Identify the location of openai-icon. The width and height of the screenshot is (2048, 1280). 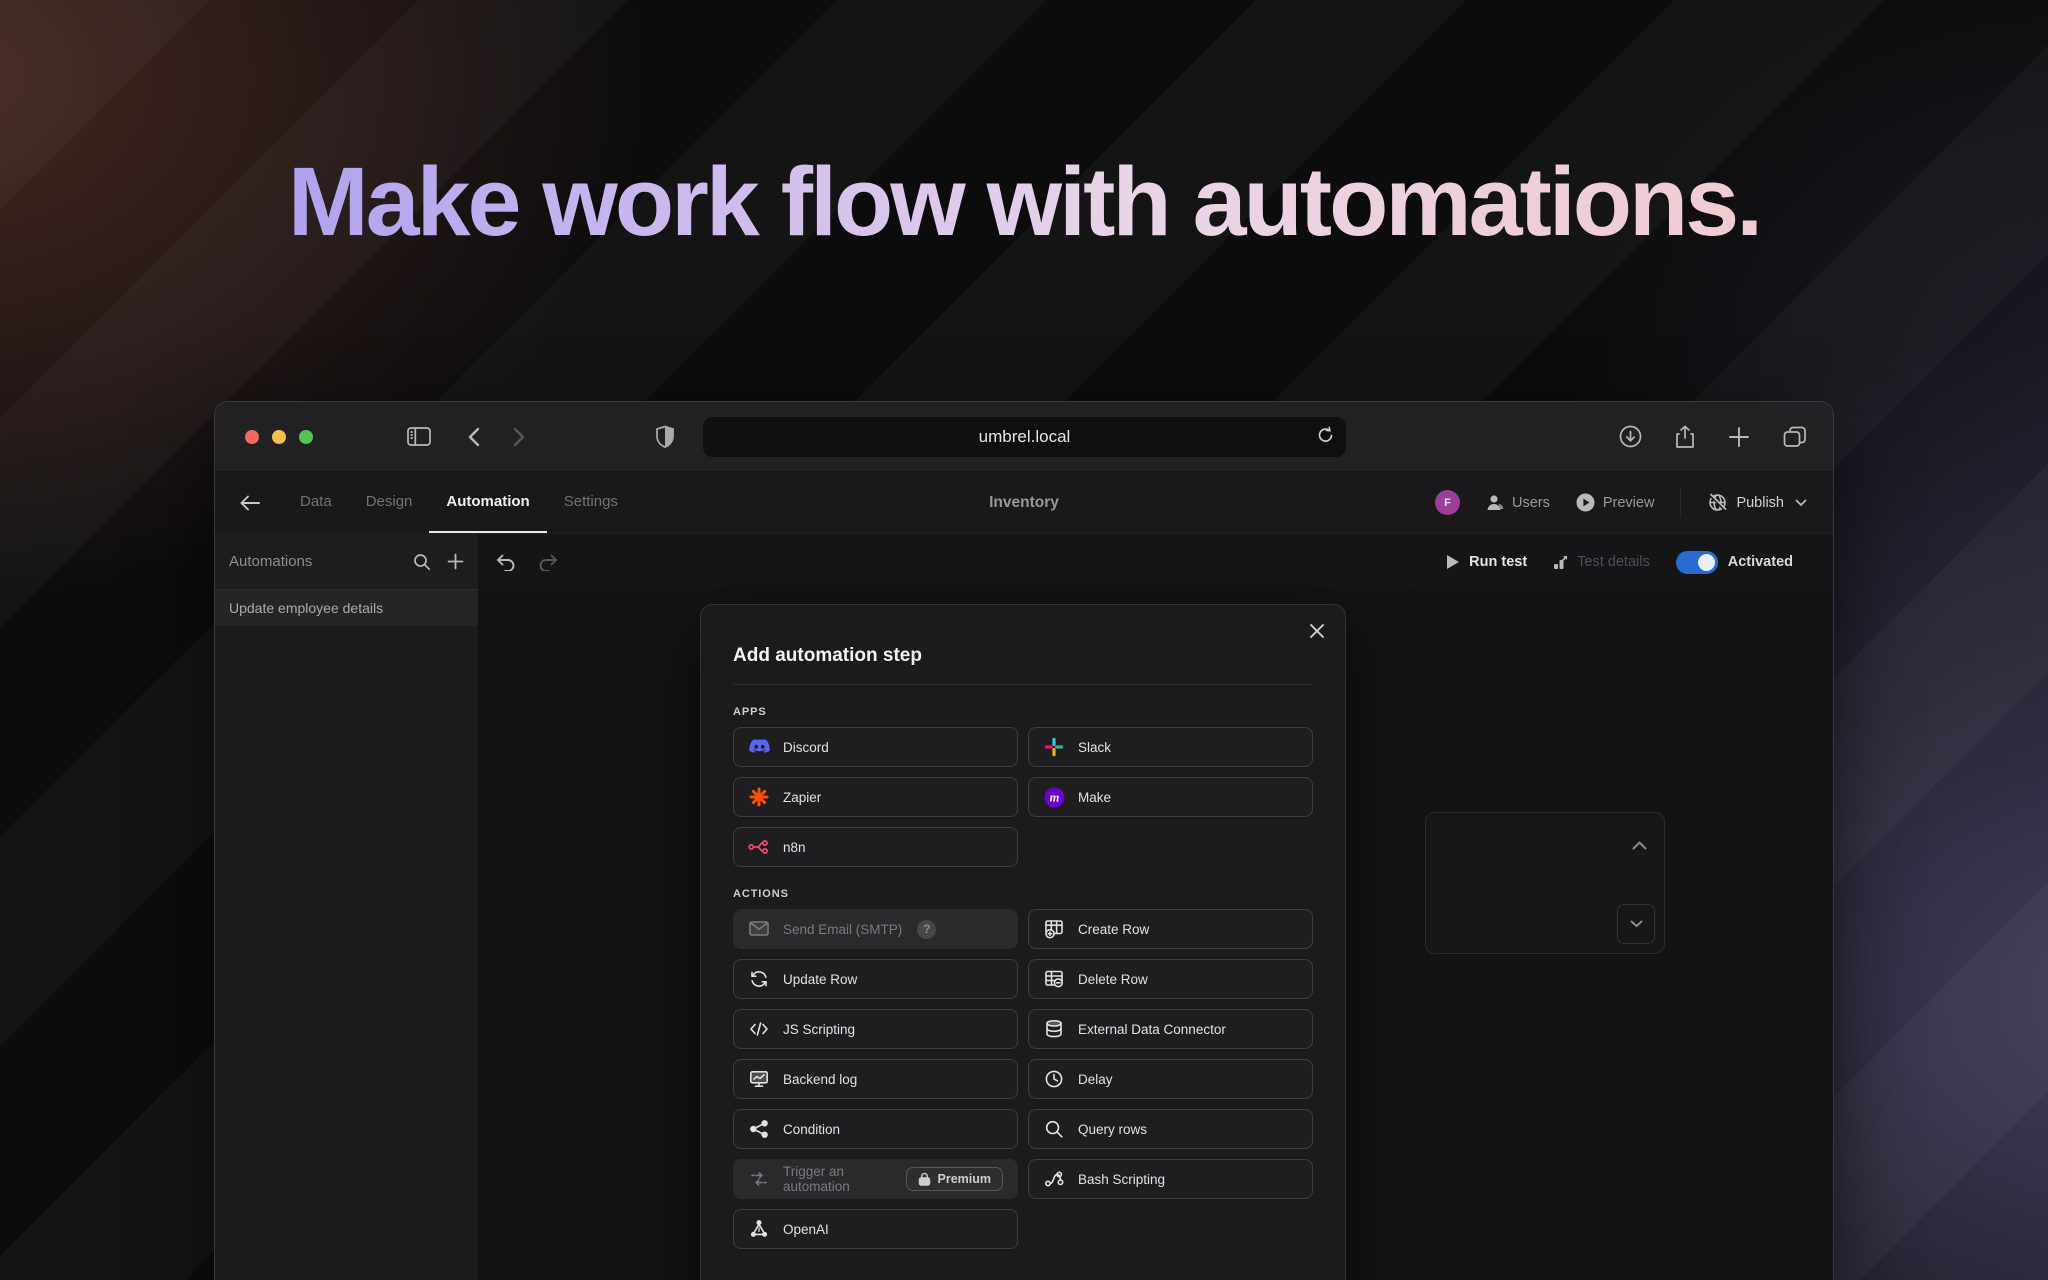
(759, 1229).